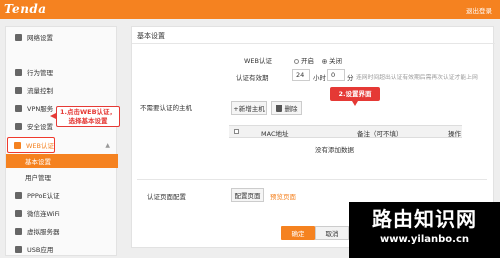 The image size is (500, 258). Describe the element at coordinates (275, 134) in the screenshot. I see `column-mac: MAC地址` at that location.